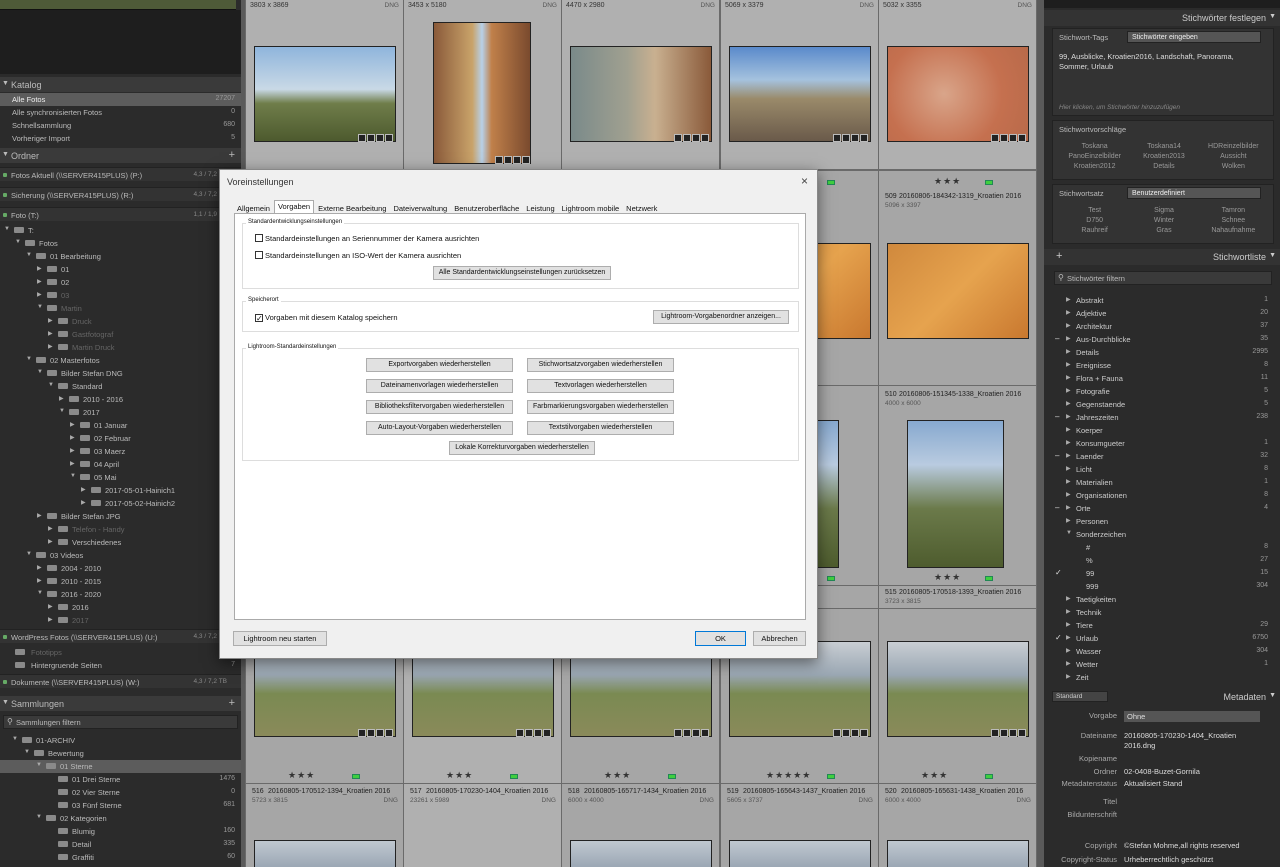  What do you see at coordinates (120, 722) in the screenshot?
I see `collections-filter-input: ⚲ Sammlungen filtern` at bounding box center [120, 722].